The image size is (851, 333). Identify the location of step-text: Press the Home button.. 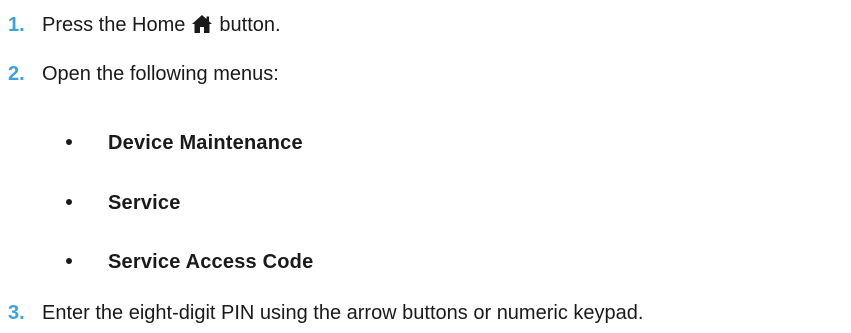
(161, 24).